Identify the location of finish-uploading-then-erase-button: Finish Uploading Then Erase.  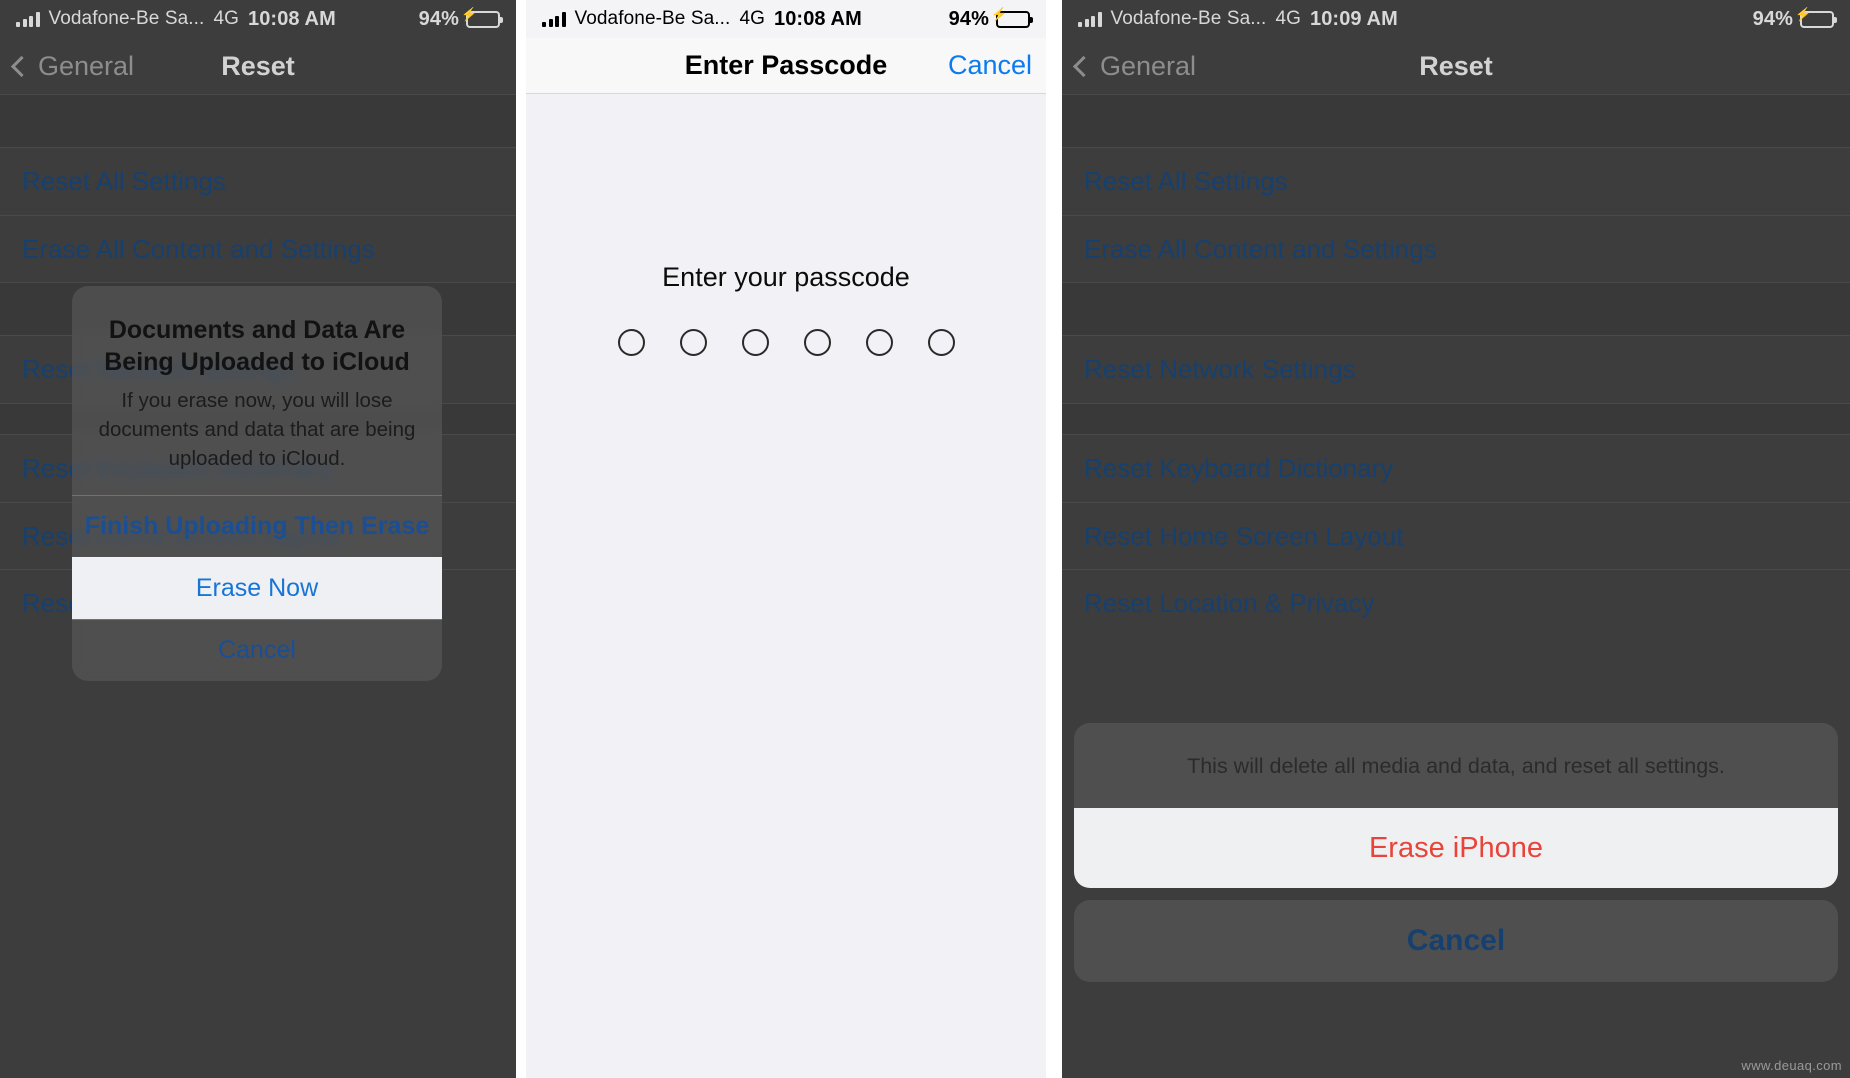
(257, 526).